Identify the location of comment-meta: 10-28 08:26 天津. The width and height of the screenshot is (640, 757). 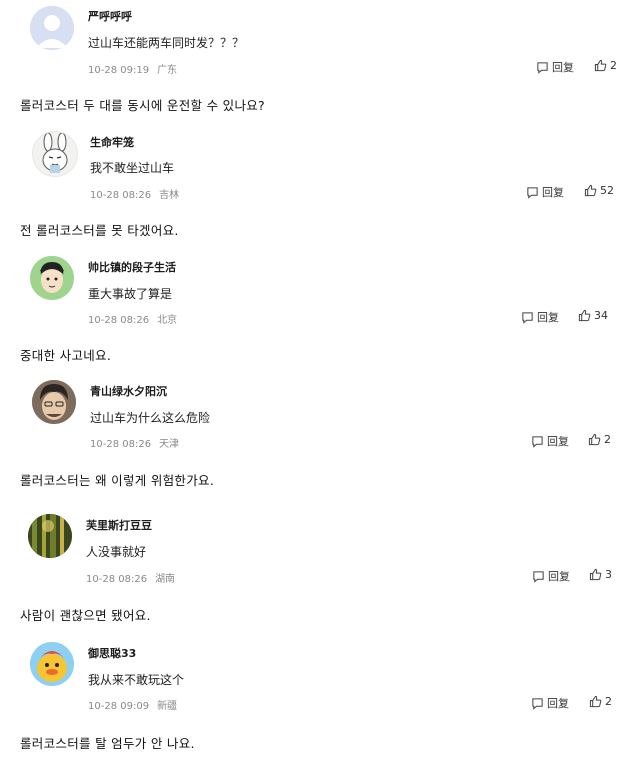
(134, 442).